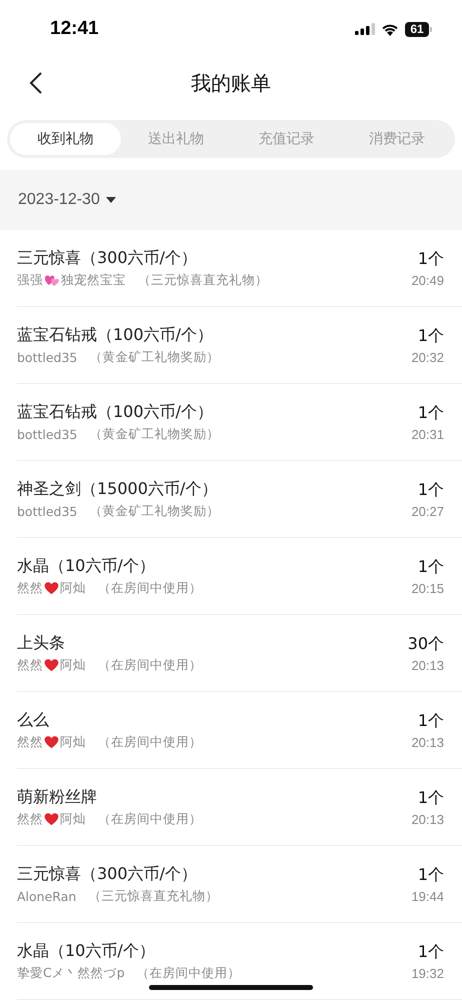 The image size is (462, 1000). Describe the element at coordinates (427, 896) in the screenshot. I see `record-time: 19:44` at that location.